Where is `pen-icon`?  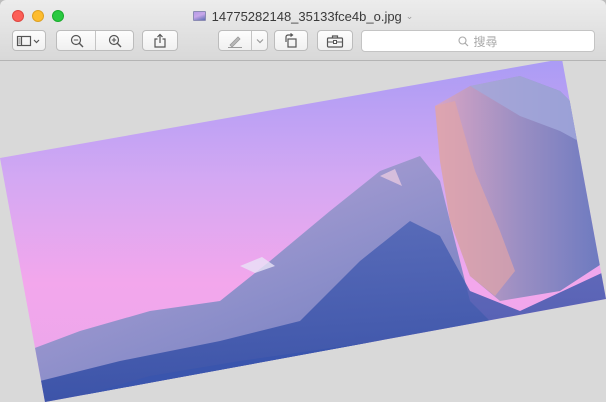
pen-icon is located at coordinates (235, 41).